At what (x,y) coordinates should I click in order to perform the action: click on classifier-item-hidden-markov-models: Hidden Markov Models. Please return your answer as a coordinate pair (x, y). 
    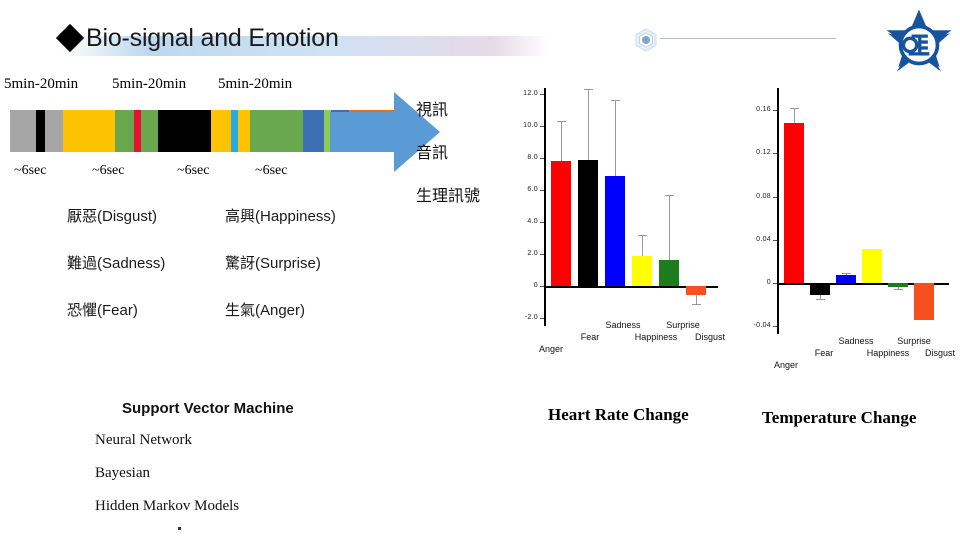
    Looking at the image, I should click on (167, 506).